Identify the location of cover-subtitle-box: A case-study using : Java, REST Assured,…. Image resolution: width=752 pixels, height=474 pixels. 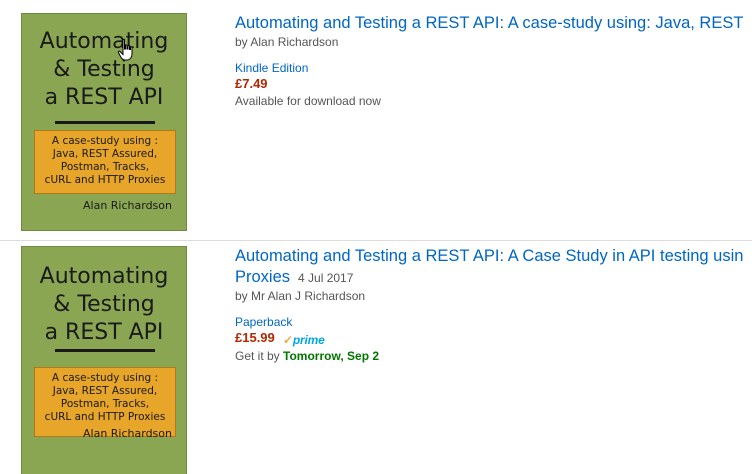
(105, 162).